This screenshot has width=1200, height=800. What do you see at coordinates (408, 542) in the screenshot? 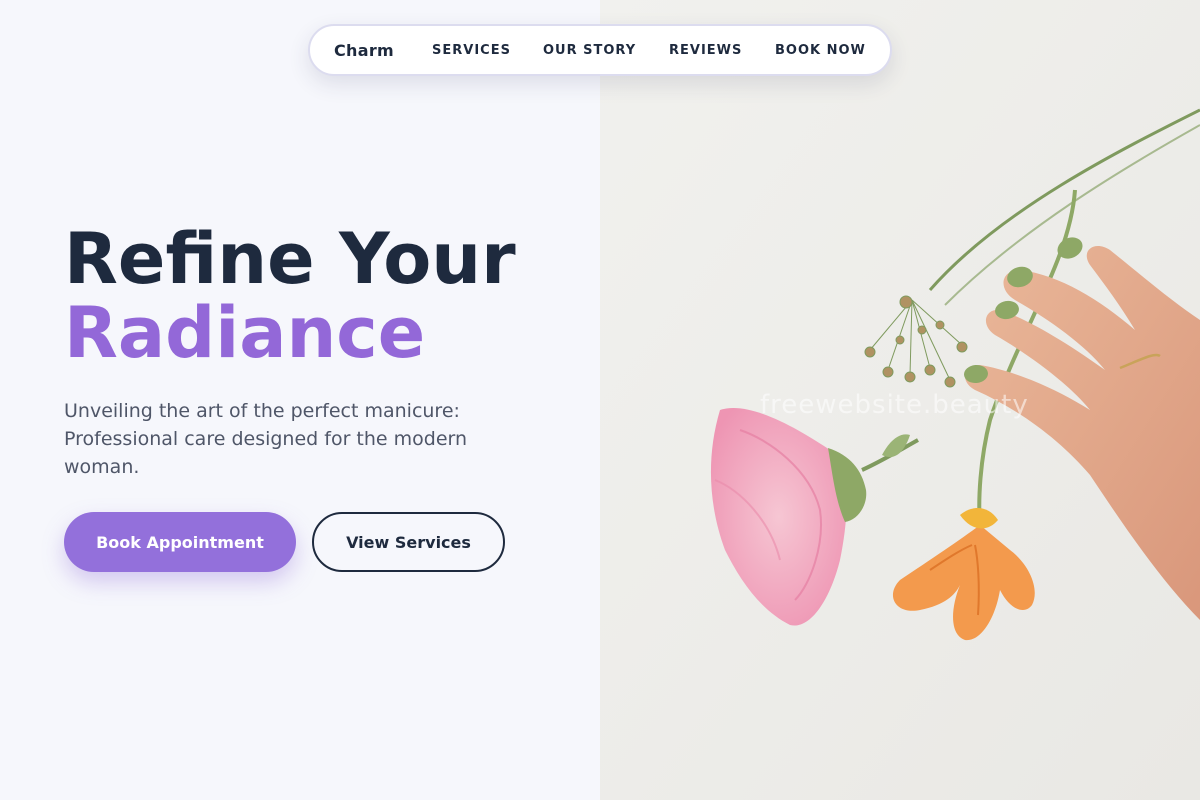
I see `view-services-button: View Services` at bounding box center [408, 542].